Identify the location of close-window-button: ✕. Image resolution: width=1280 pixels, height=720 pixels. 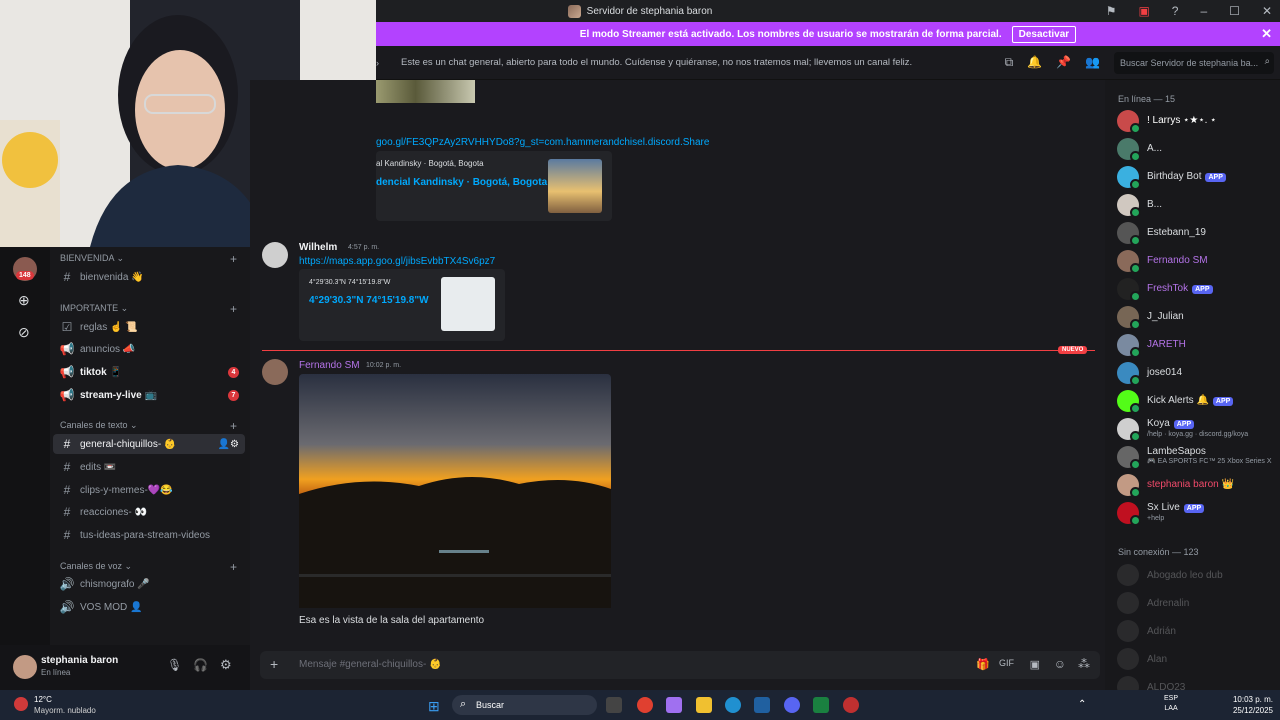
(1267, 11).